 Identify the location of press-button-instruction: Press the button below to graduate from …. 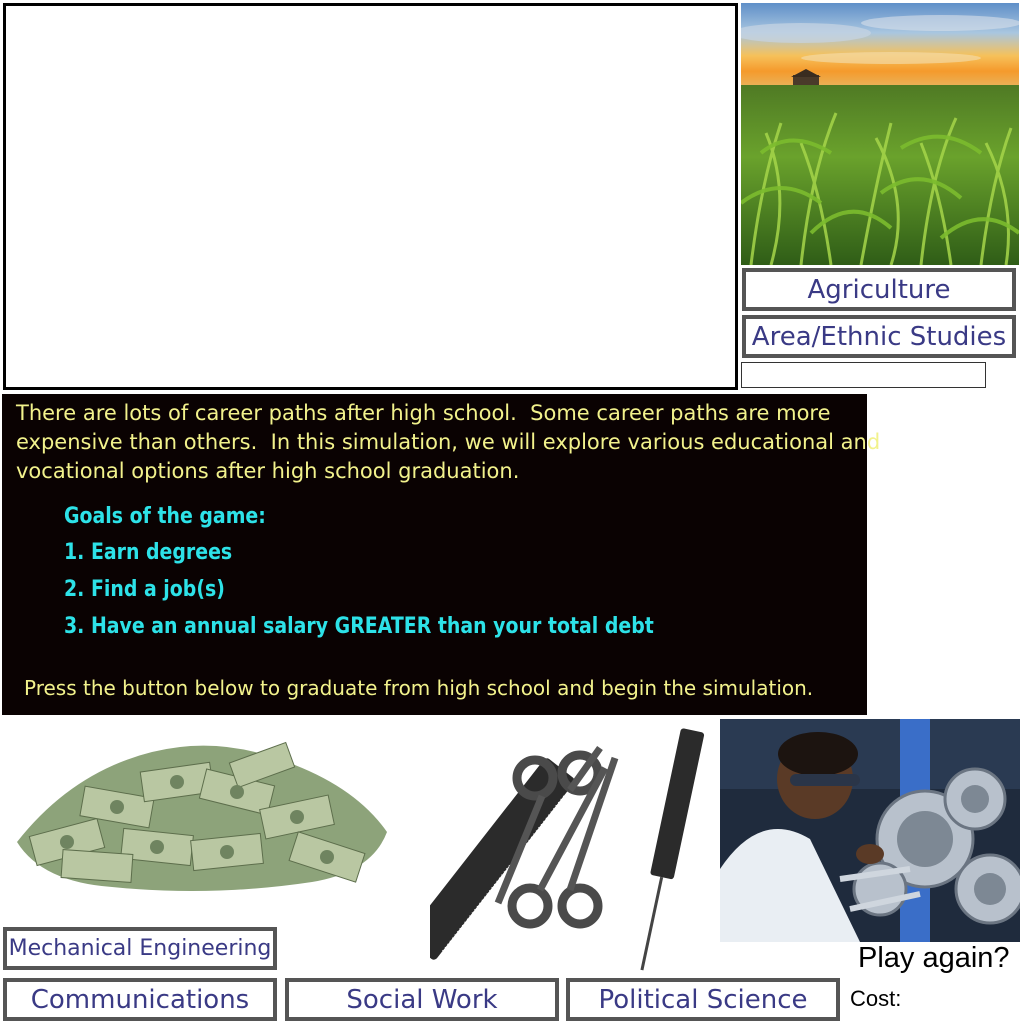
(419, 688).